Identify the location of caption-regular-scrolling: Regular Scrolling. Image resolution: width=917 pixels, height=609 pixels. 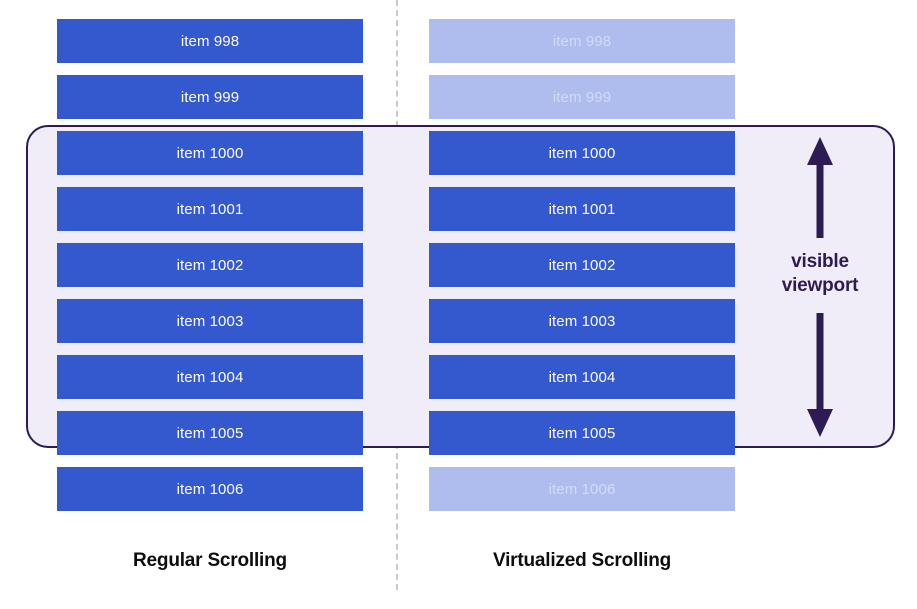
(210, 560).